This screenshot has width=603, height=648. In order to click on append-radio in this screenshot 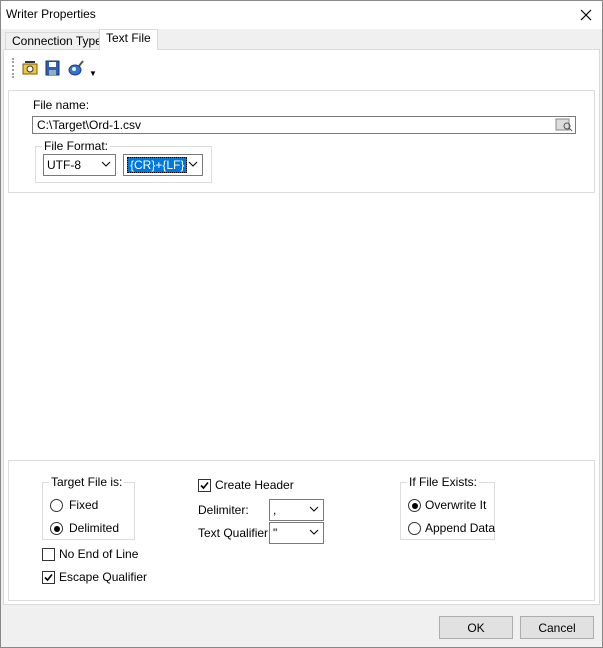, I will do `click(414, 528)`.